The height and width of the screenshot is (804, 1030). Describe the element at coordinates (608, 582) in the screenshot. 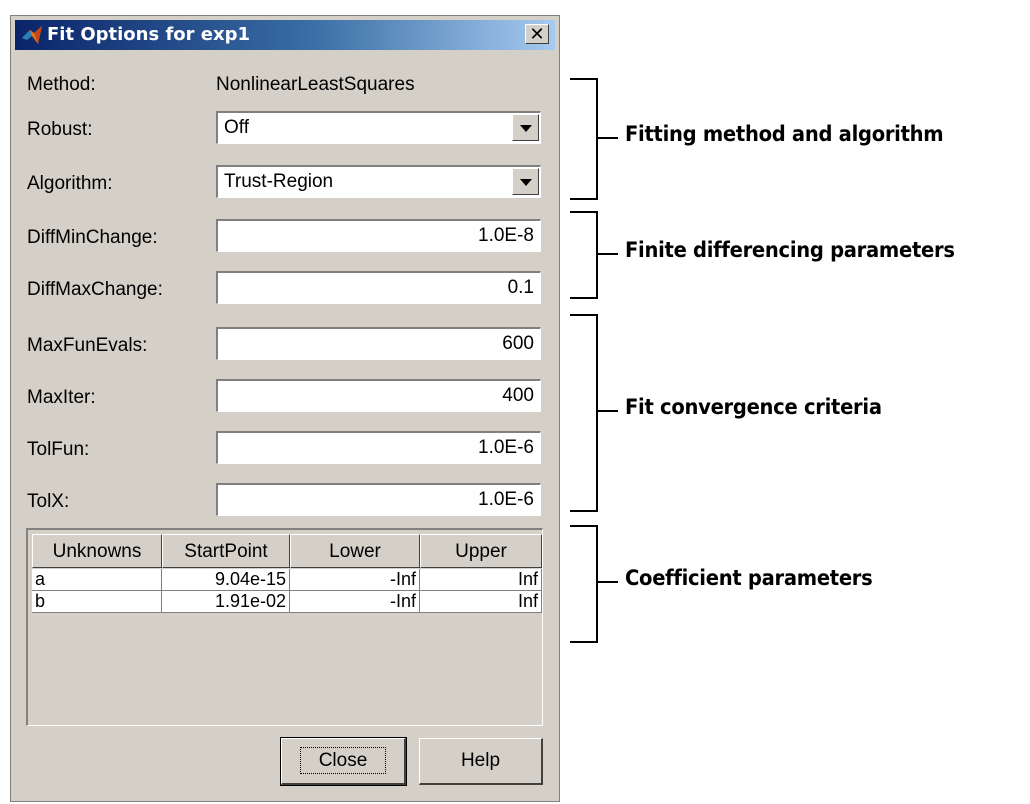

I see `coefficient-bracket-tick` at that location.